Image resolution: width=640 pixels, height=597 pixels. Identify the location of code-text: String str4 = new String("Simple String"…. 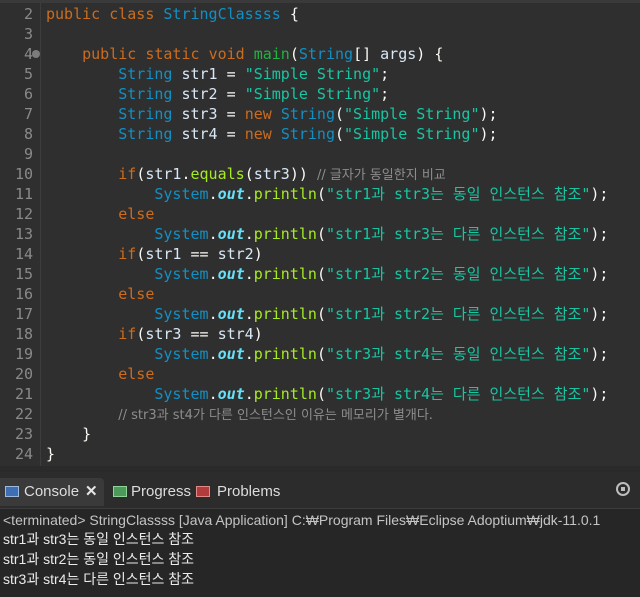
(271, 134).